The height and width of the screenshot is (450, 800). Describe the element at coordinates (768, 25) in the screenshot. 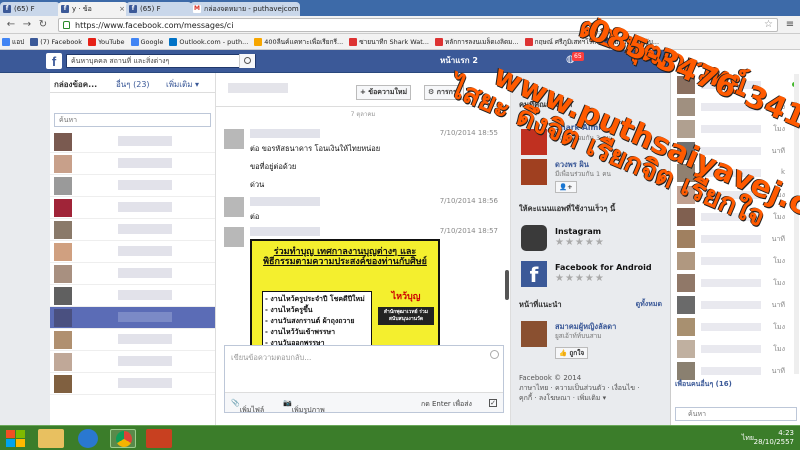

I see `bookmark-star-icon: ☆` at that location.